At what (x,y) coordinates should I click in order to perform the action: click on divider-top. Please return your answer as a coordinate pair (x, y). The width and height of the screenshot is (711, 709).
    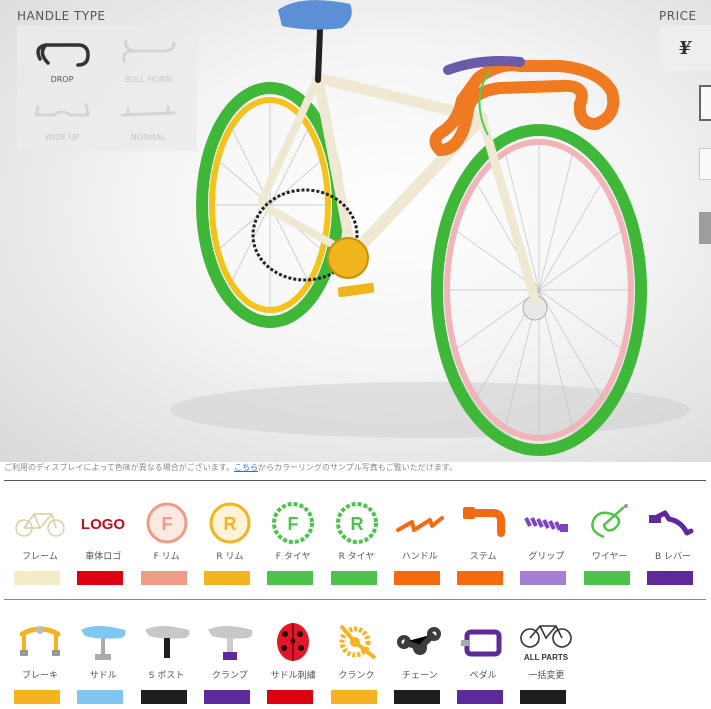
    Looking at the image, I should click on (355, 480).